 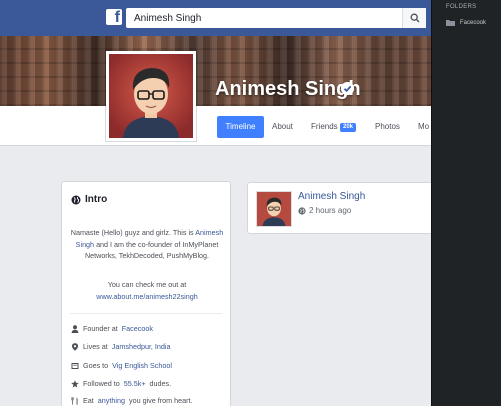 I want to click on star-icon, so click(x=75, y=383).